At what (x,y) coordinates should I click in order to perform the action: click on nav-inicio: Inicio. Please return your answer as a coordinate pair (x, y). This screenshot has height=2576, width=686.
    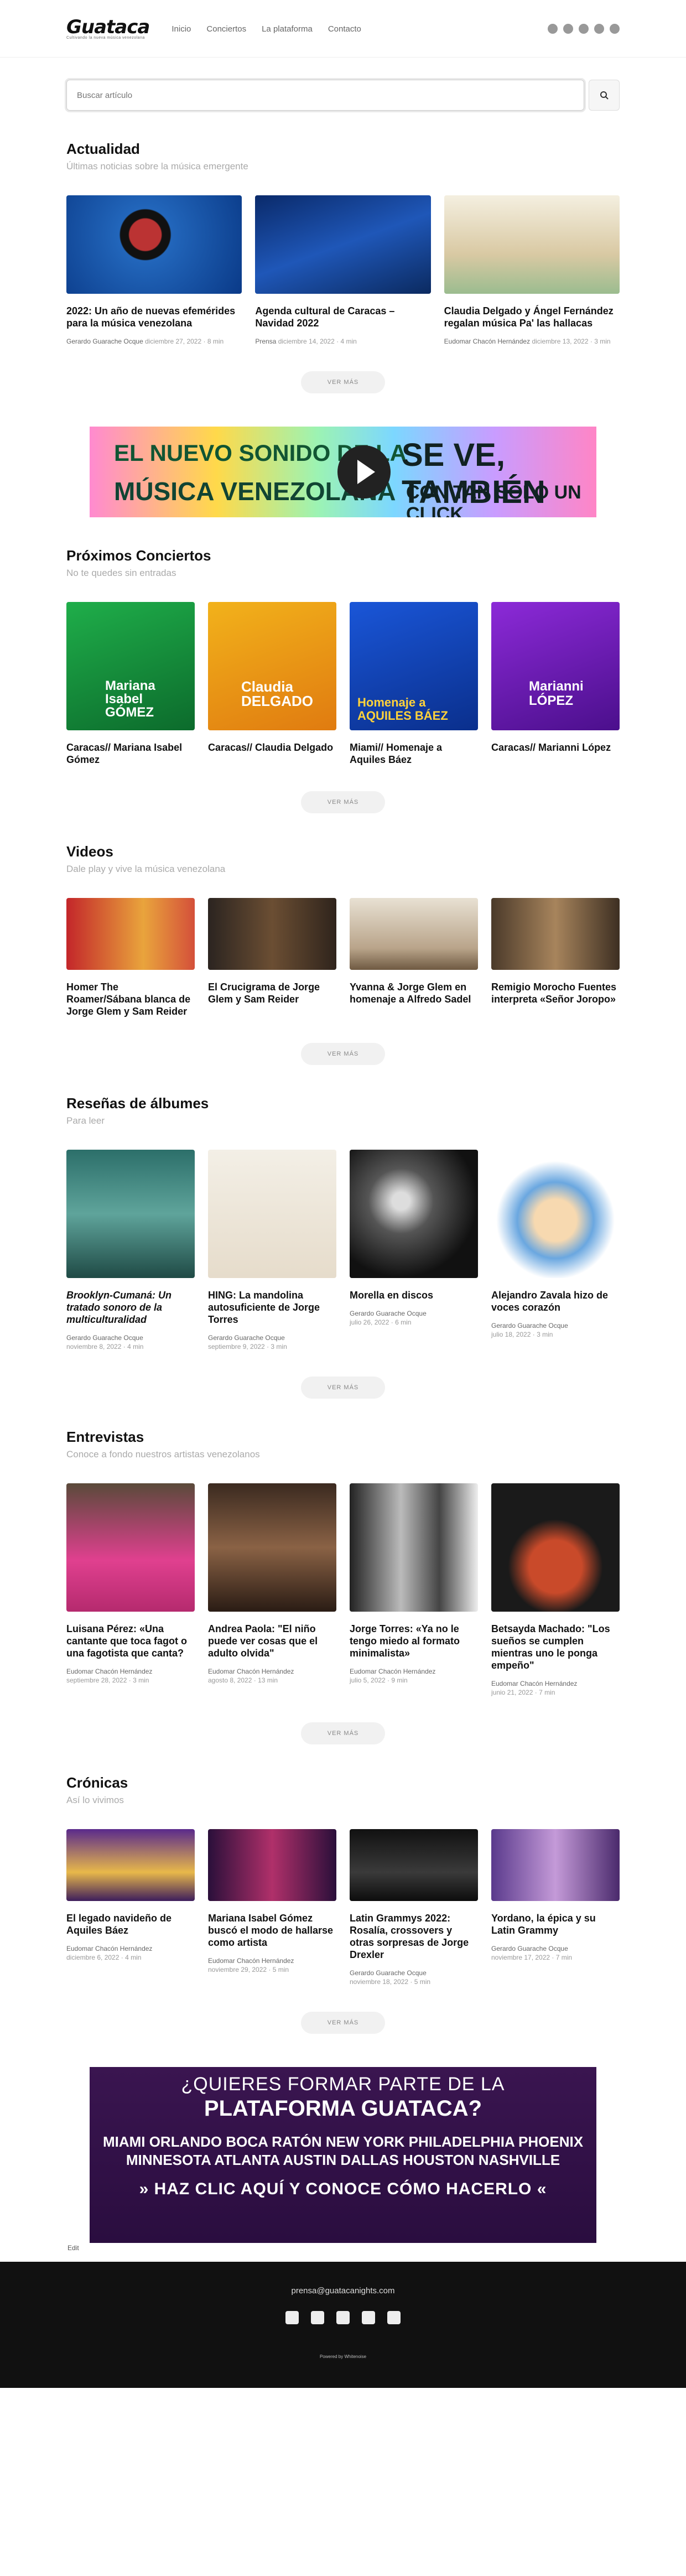
    Looking at the image, I should click on (181, 29).